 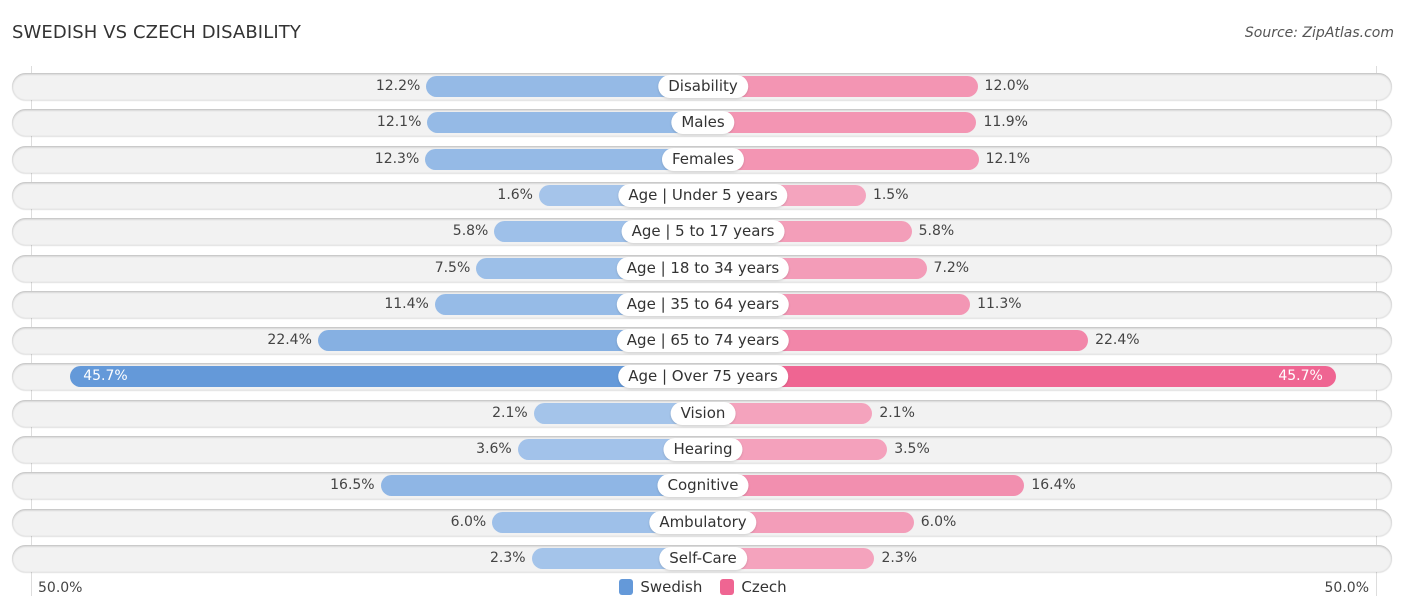 I want to click on value-label-swedish: 2.1%, so click(x=510, y=412).